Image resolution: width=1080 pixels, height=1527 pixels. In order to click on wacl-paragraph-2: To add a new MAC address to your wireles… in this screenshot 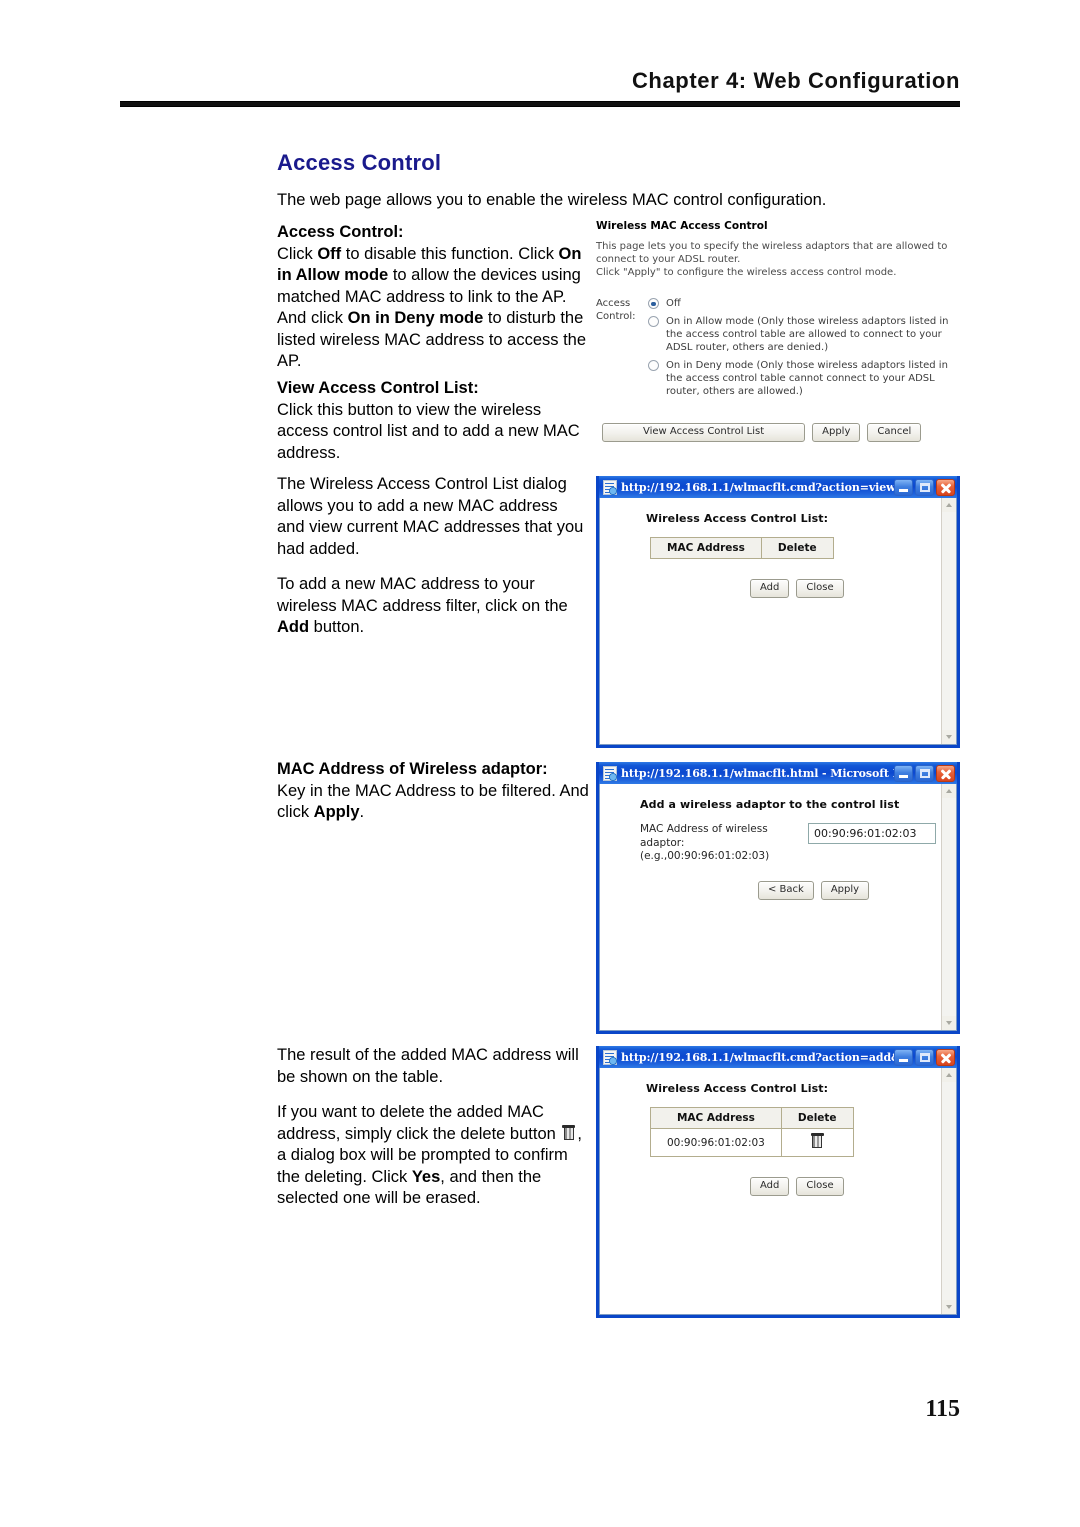, I will do `click(433, 606)`.